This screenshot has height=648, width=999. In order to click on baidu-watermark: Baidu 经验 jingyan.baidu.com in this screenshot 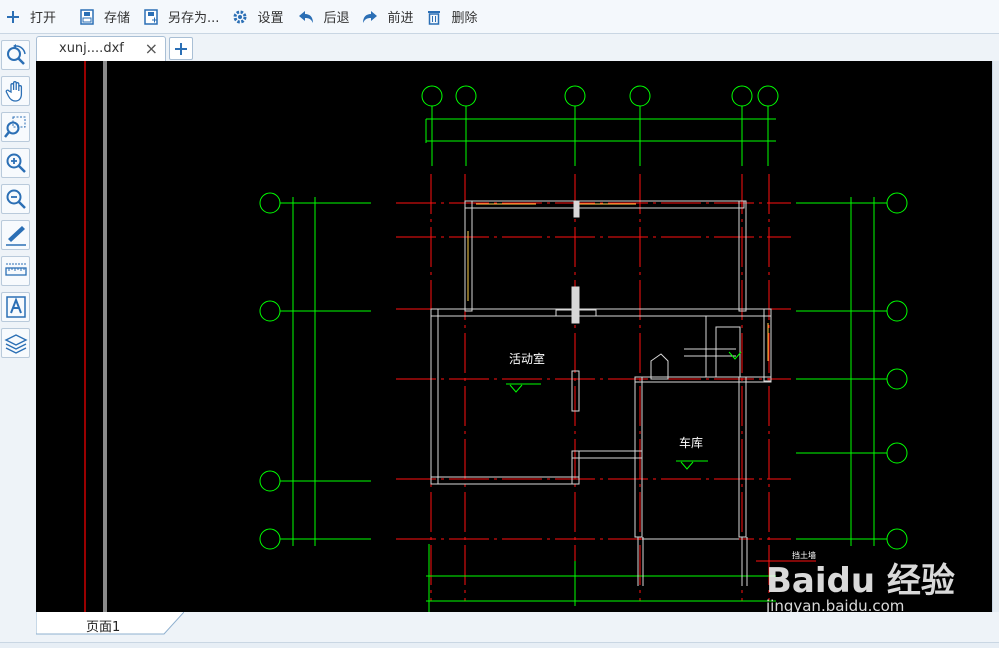, I will do `click(860, 586)`.